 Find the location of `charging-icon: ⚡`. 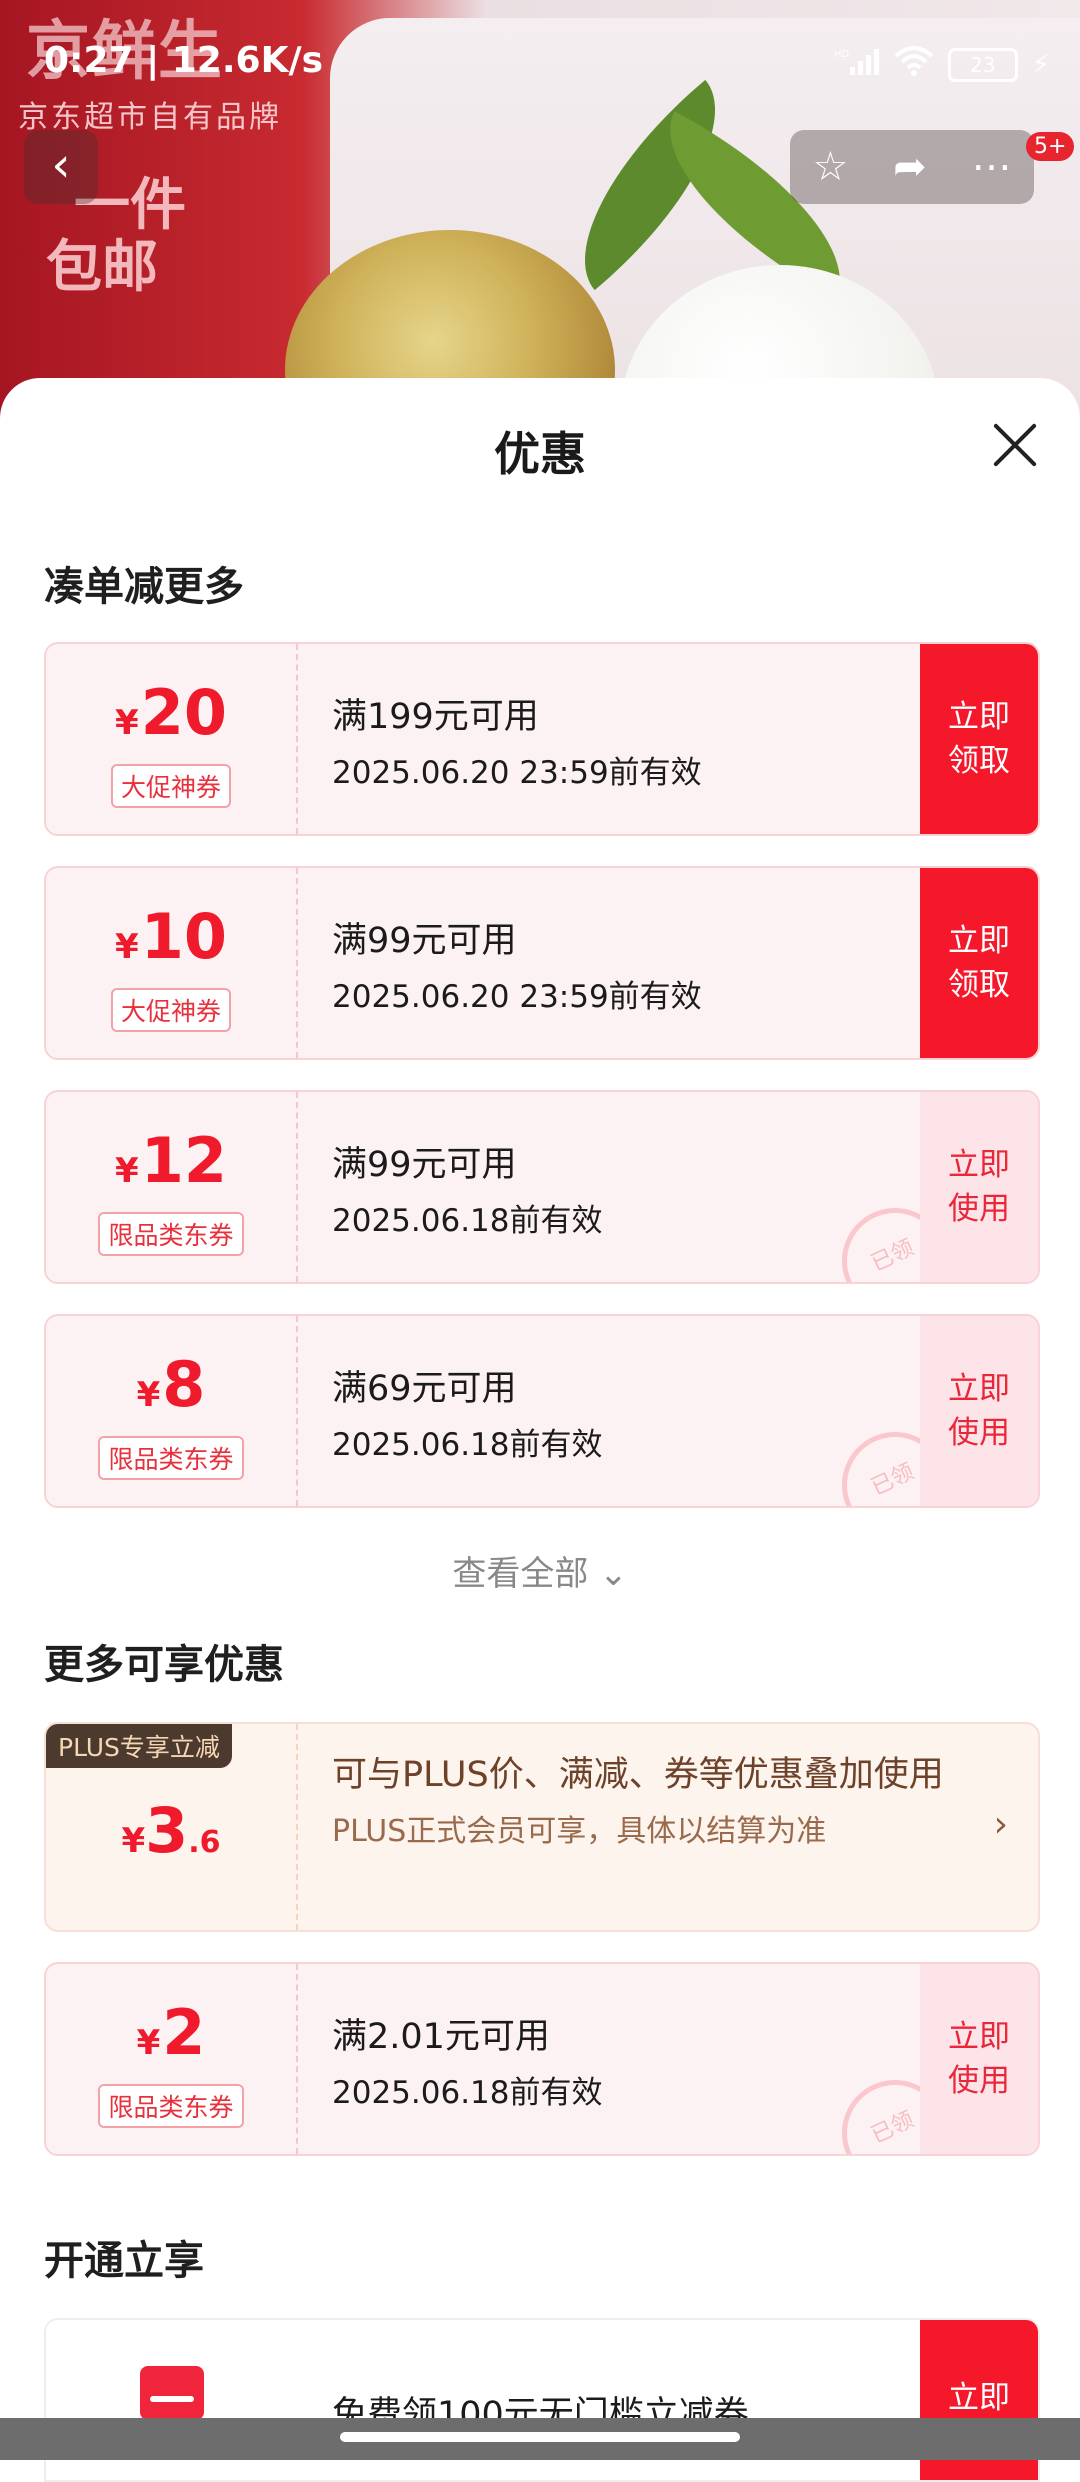

charging-icon: ⚡ is located at coordinates (1040, 64).